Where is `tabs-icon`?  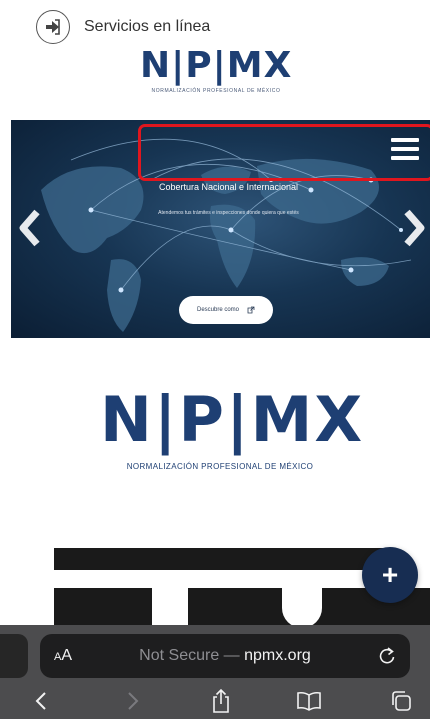 tabs-icon is located at coordinates (401, 701).